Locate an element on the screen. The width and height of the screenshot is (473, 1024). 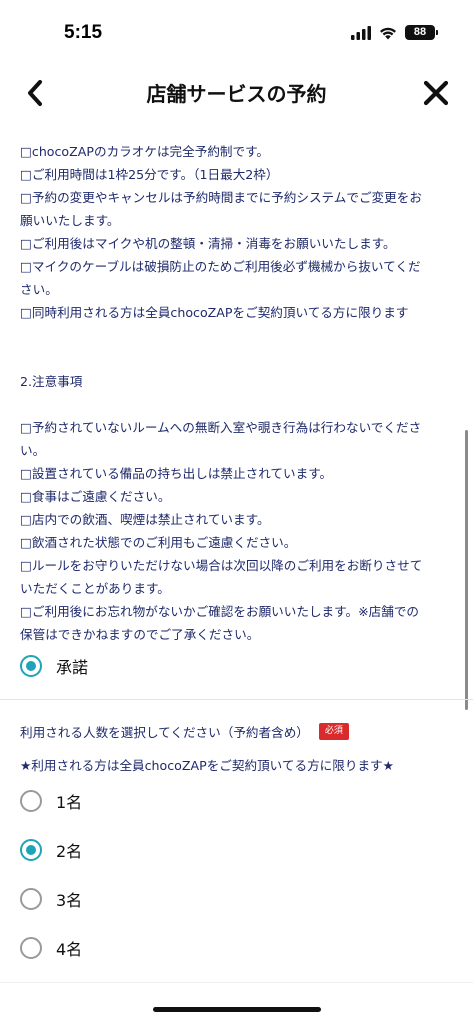
notes-line: □ご利用後にお忘れ物がないかご確認をお願いいたします。※店舗での is located at coordinates (220, 611).